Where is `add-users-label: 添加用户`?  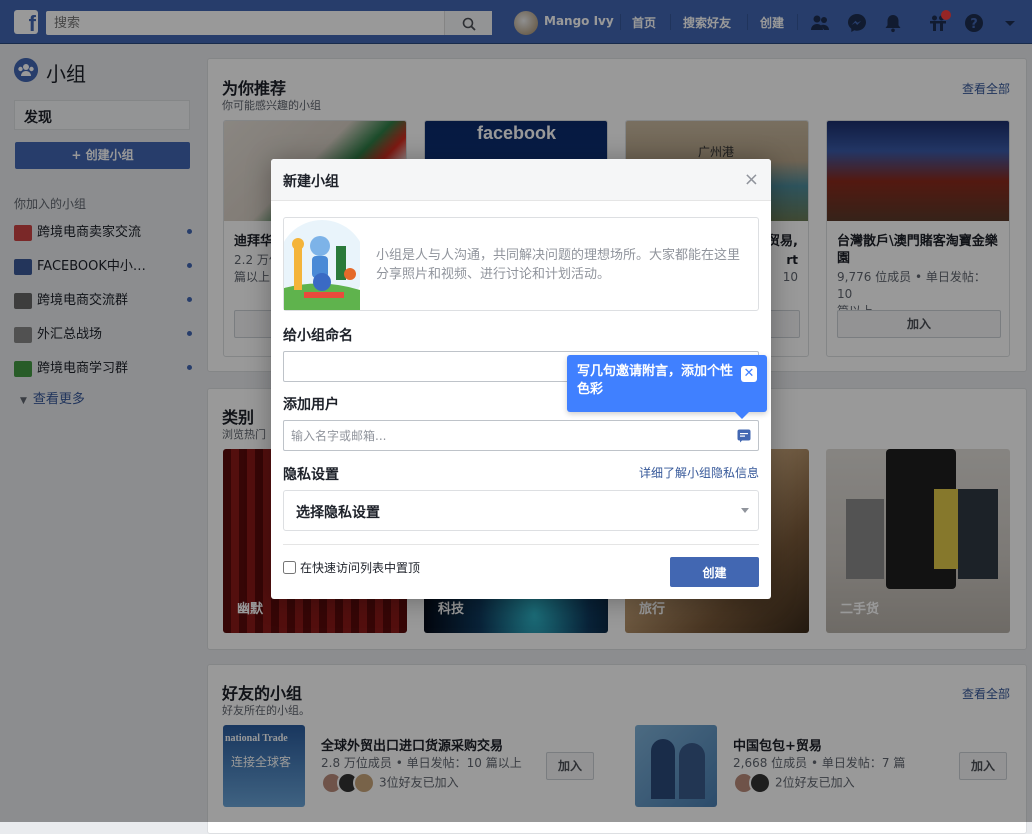
add-users-label: 添加用户 is located at coordinates (311, 405).